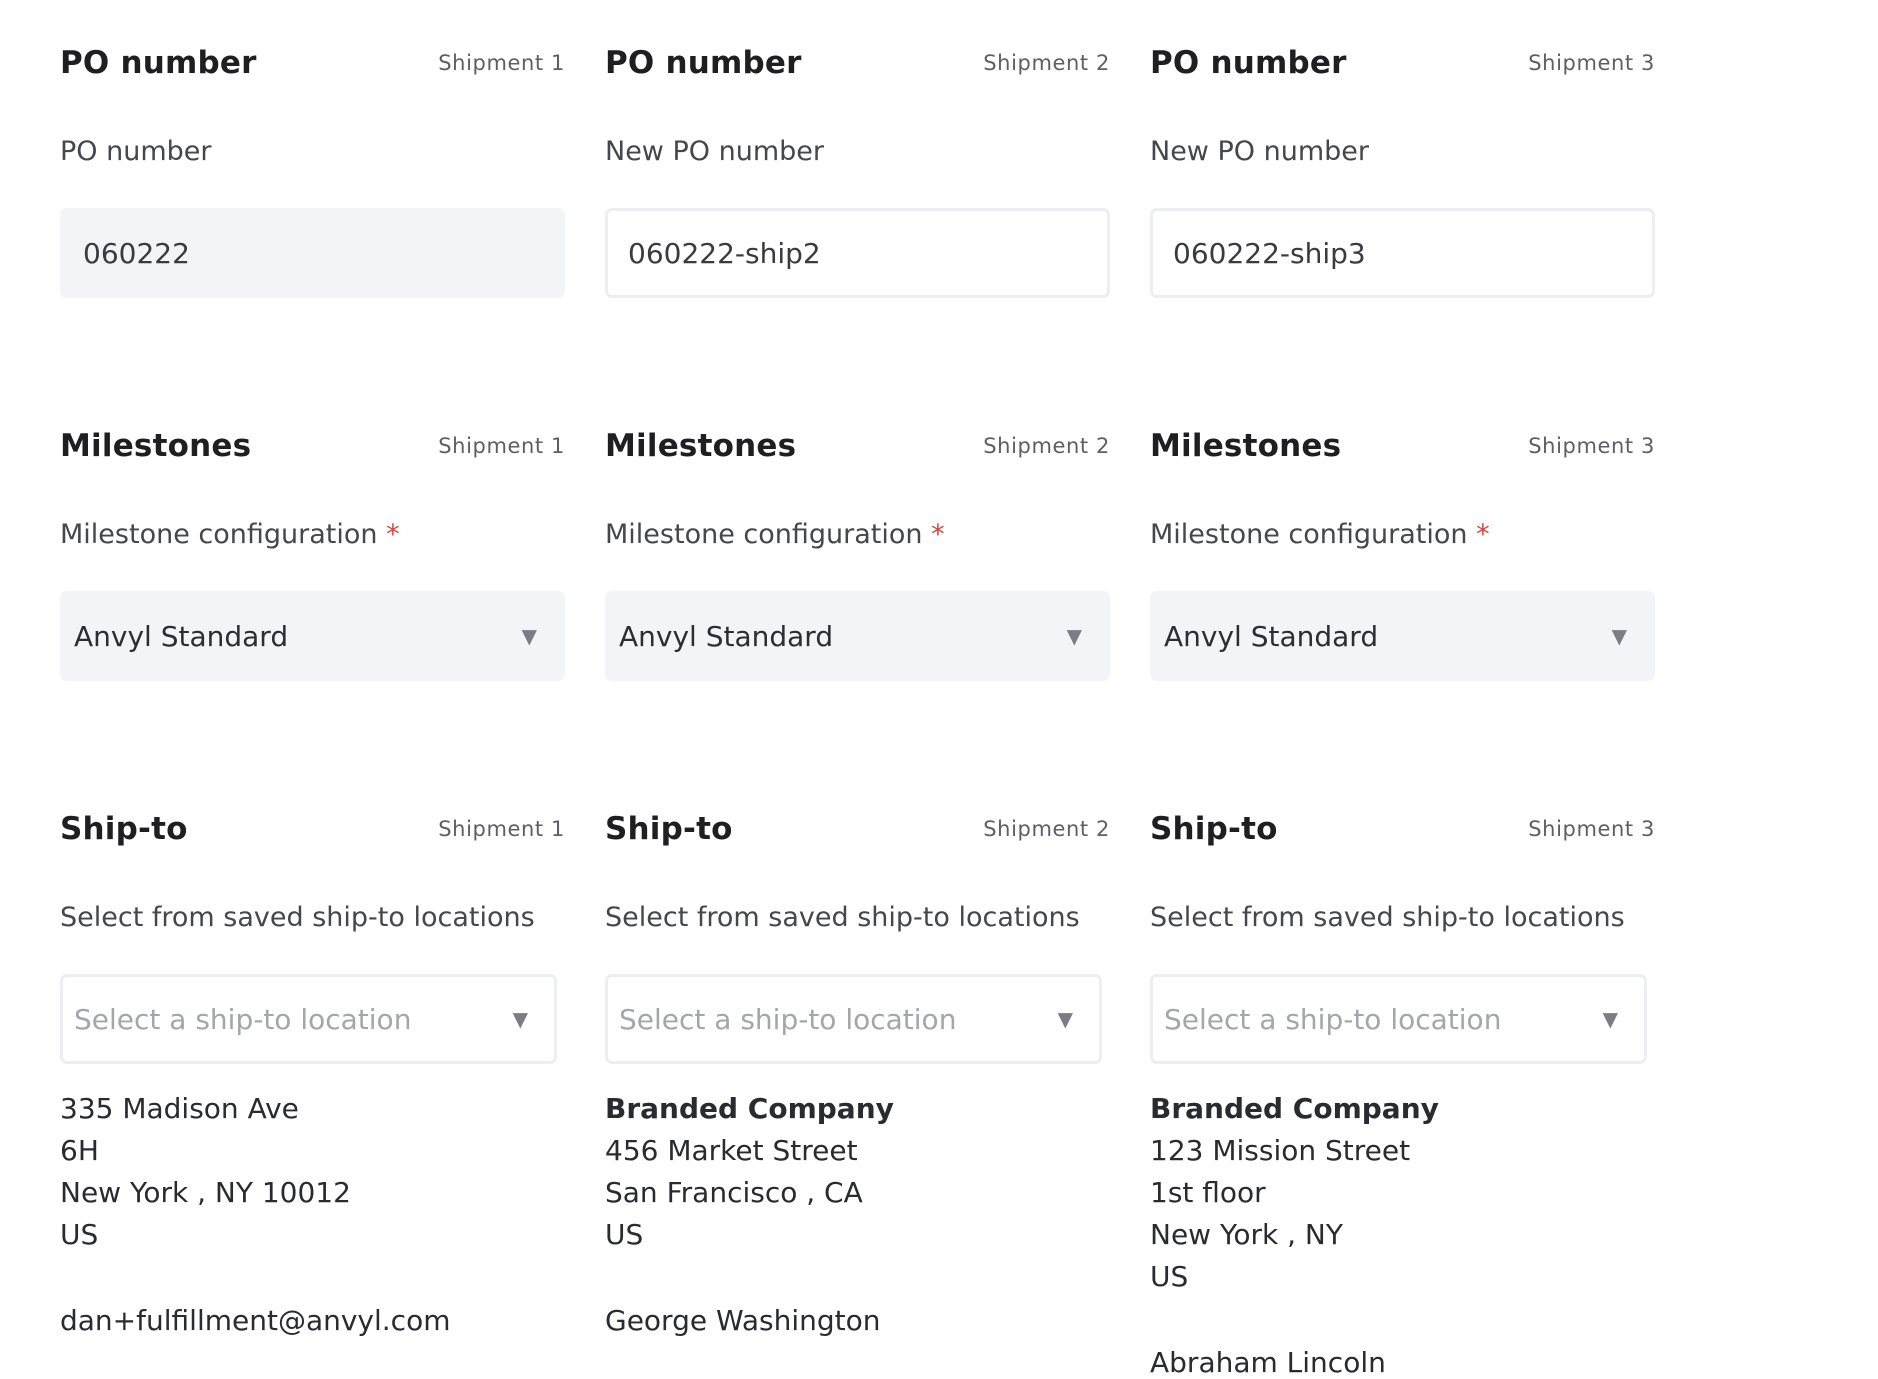  Describe the element at coordinates (179, 1108) in the screenshot. I see `address-line: 335 Madison Ave` at that location.